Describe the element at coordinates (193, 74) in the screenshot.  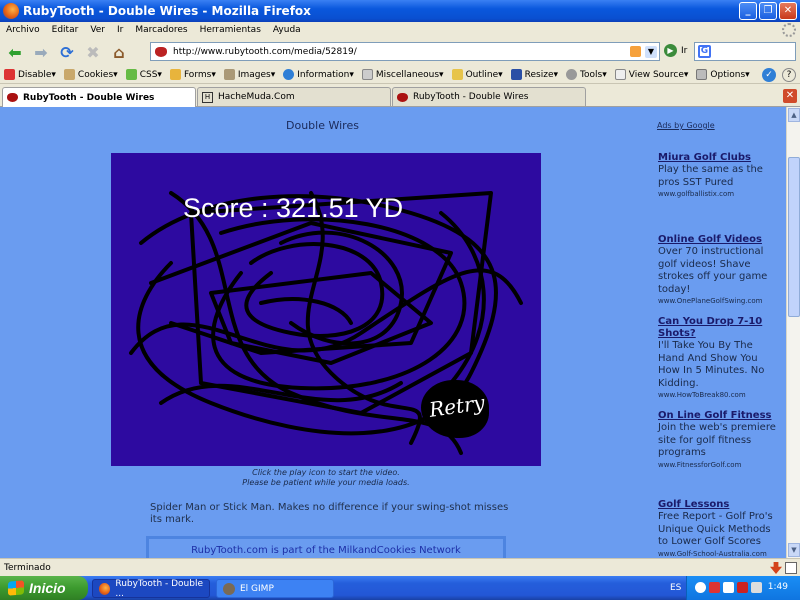
I see `dev-forms: Forms ▾` at that location.